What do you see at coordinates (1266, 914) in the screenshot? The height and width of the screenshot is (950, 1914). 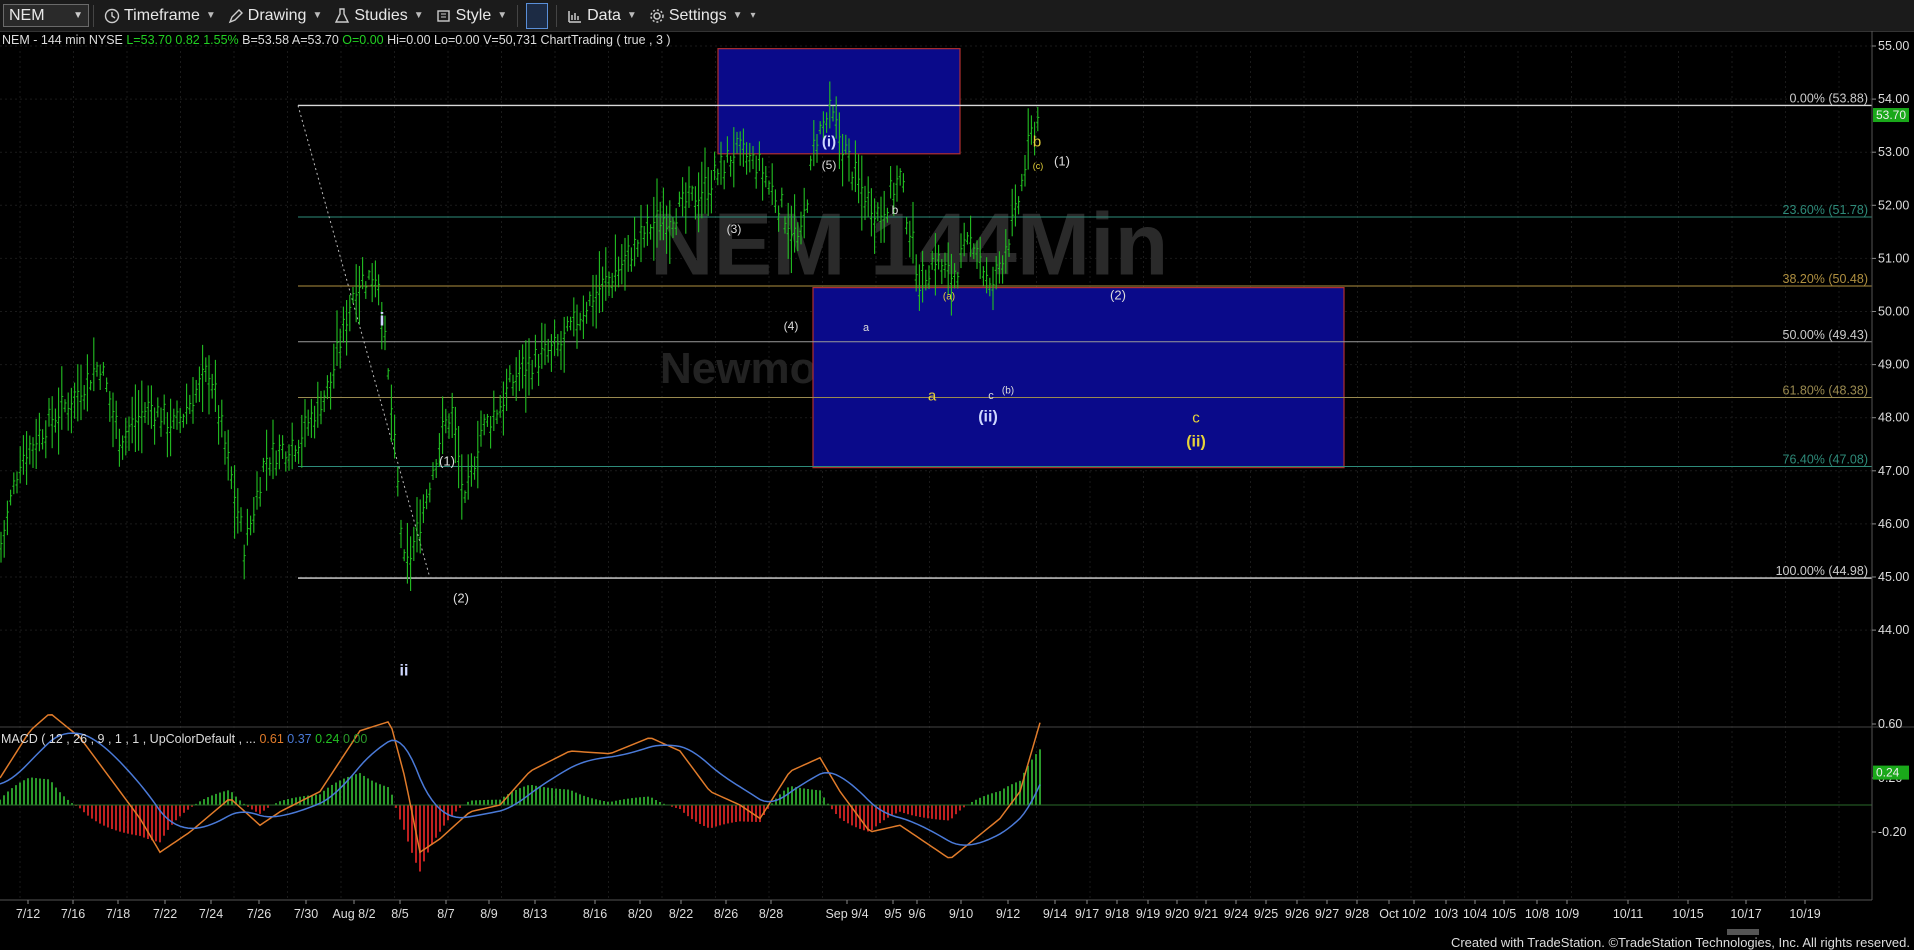 I see `time-tick-label: 9/25` at bounding box center [1266, 914].